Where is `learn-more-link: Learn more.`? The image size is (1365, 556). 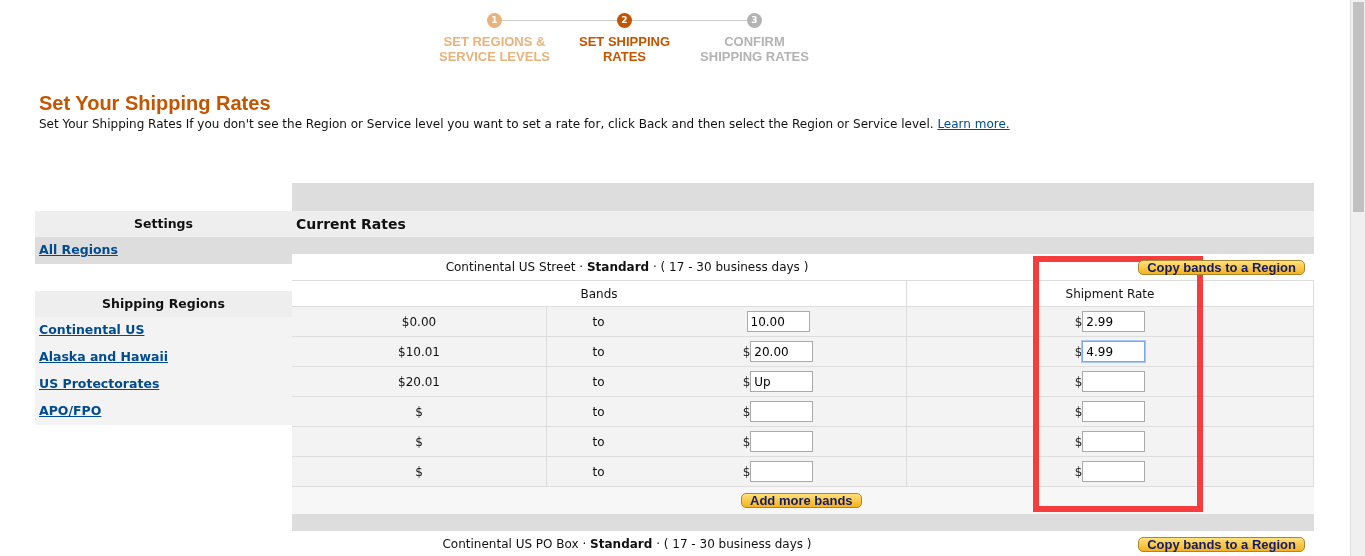 learn-more-link: Learn more. is located at coordinates (973, 124).